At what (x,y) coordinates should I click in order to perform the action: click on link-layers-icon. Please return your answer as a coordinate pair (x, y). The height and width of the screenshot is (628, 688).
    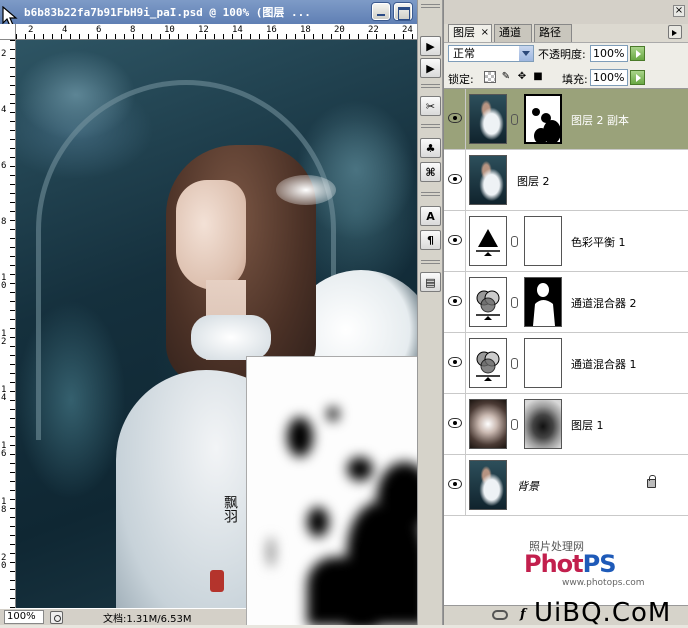
    Looking at the image, I should click on (500, 615).